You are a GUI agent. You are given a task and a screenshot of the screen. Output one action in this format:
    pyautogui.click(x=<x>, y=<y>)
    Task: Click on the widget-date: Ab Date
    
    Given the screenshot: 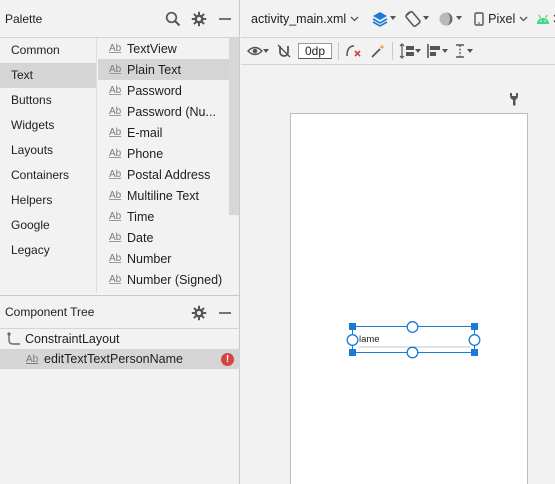 What is the action you would take?
    pyautogui.click(x=163, y=237)
    